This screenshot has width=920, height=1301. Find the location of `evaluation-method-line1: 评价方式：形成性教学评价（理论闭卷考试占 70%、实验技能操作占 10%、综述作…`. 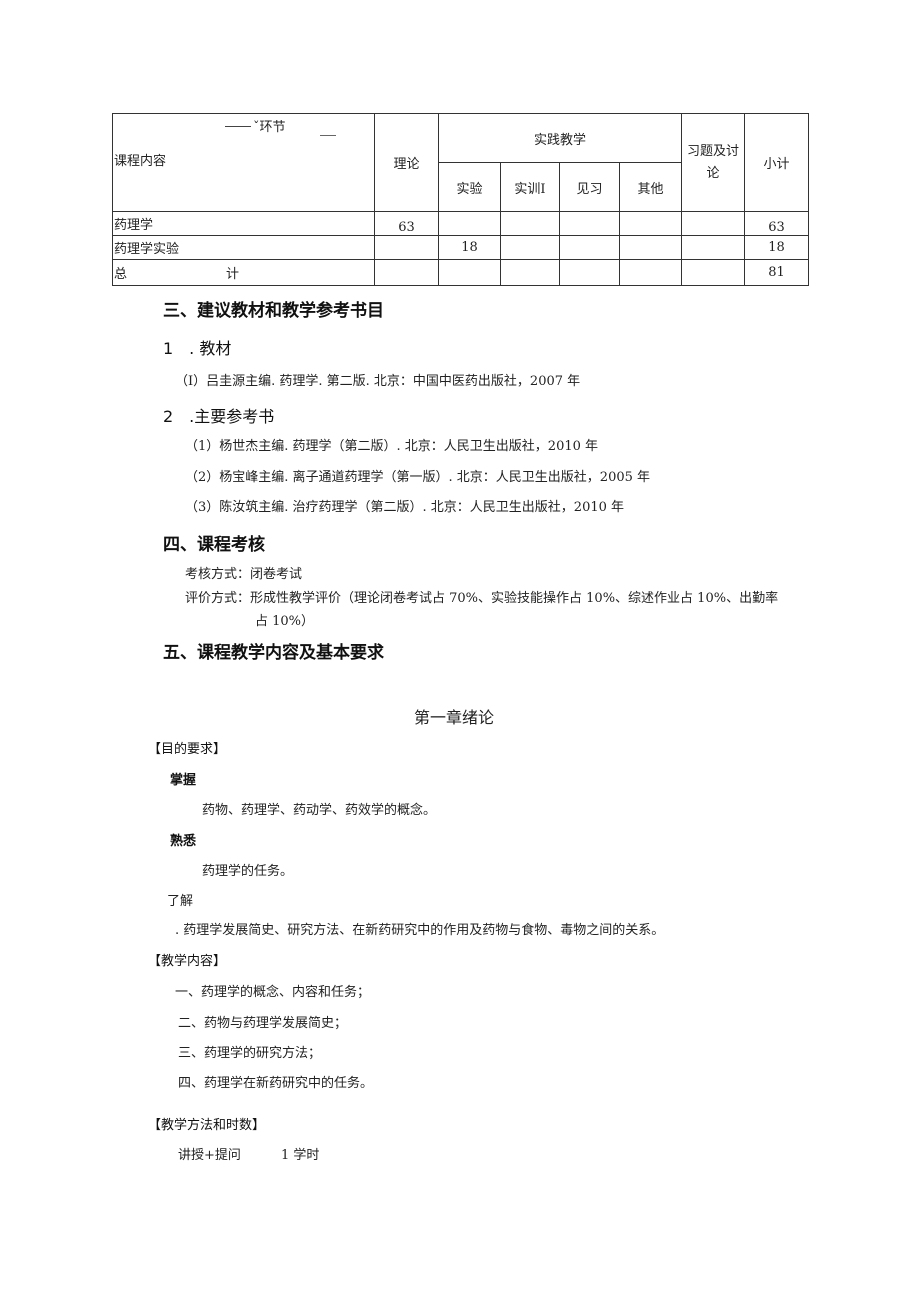

evaluation-method-line1: 评价方式：形成性教学评价（理论闭卷考试占 70%、实验技能操作占 10%、综述作… is located at coordinates (482, 598).